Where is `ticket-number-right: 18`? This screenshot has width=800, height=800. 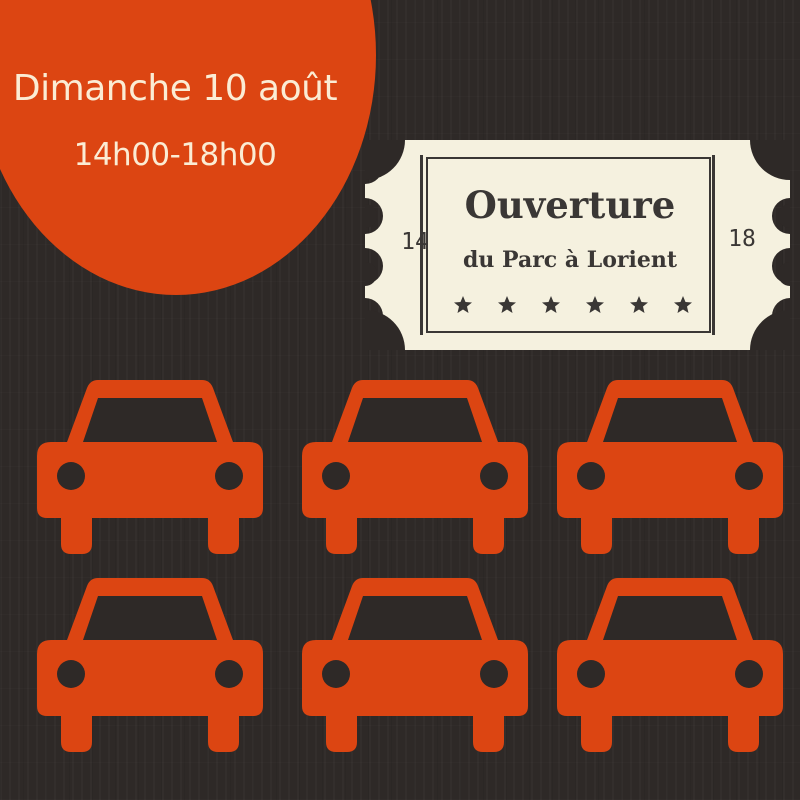
ticket-number-right: 18 is located at coordinates (742, 239).